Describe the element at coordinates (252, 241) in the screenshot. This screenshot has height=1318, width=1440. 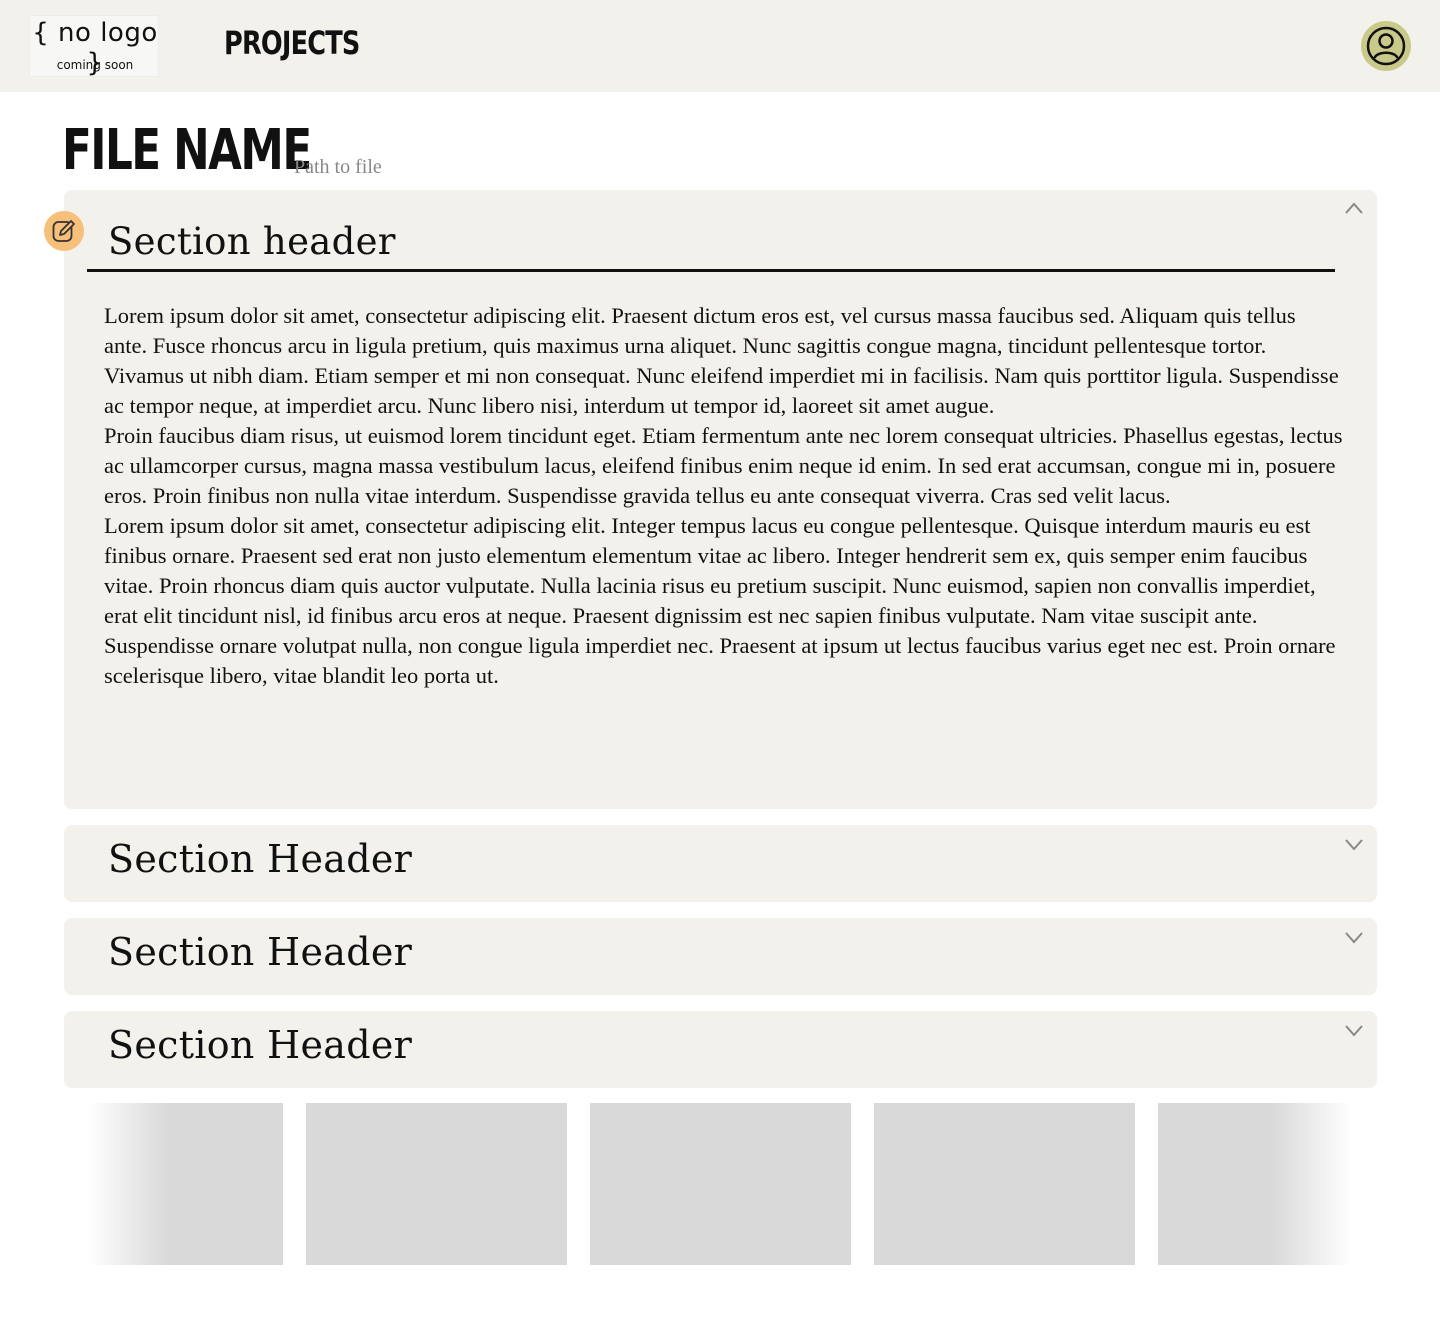
I see `section-header-title: Section header` at that location.